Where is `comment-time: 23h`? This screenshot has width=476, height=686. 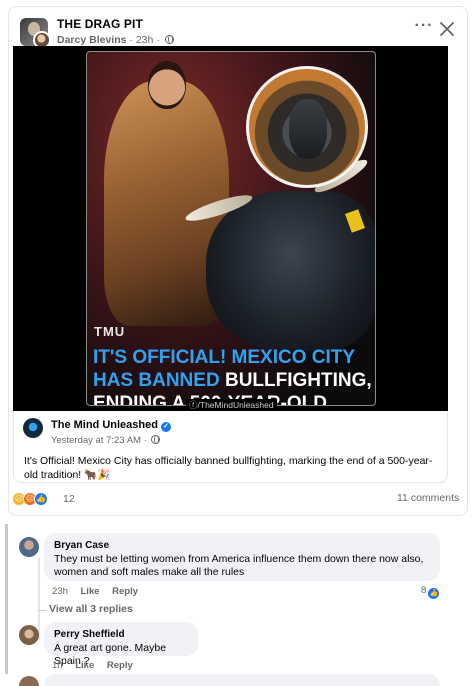 comment-time: 23h is located at coordinates (60, 591).